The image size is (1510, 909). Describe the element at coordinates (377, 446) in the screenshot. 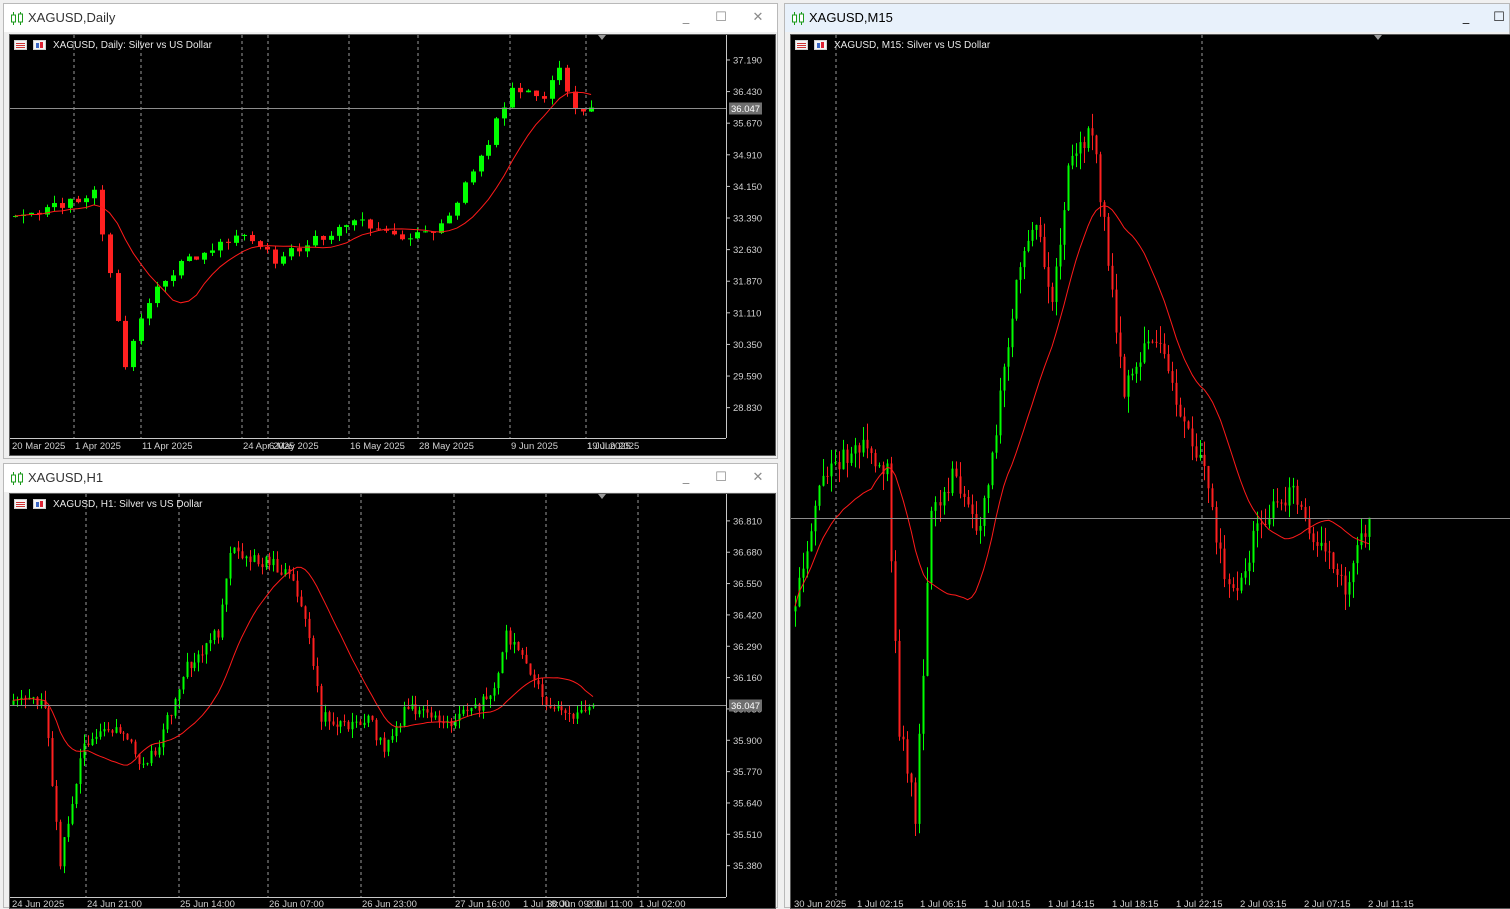

I see `time-tick-label: 16 May 2025` at that location.